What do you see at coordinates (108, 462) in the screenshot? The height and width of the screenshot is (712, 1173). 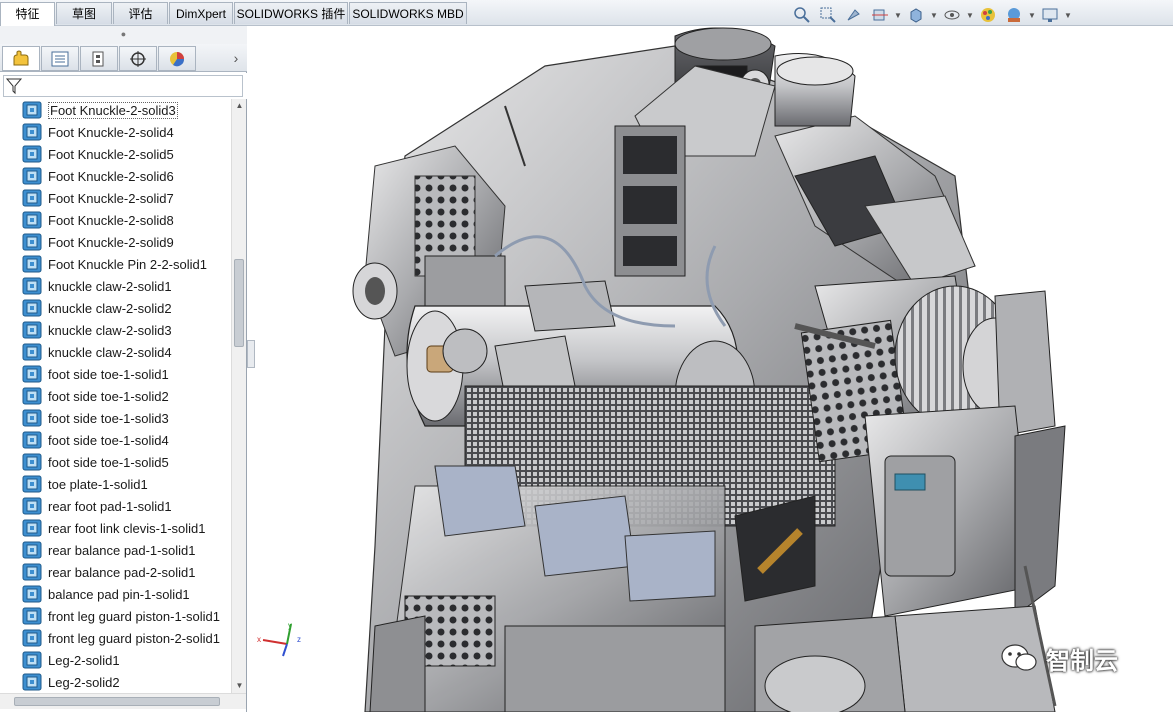 I see `tree-item-label: foot side toe-1-solid5` at bounding box center [108, 462].